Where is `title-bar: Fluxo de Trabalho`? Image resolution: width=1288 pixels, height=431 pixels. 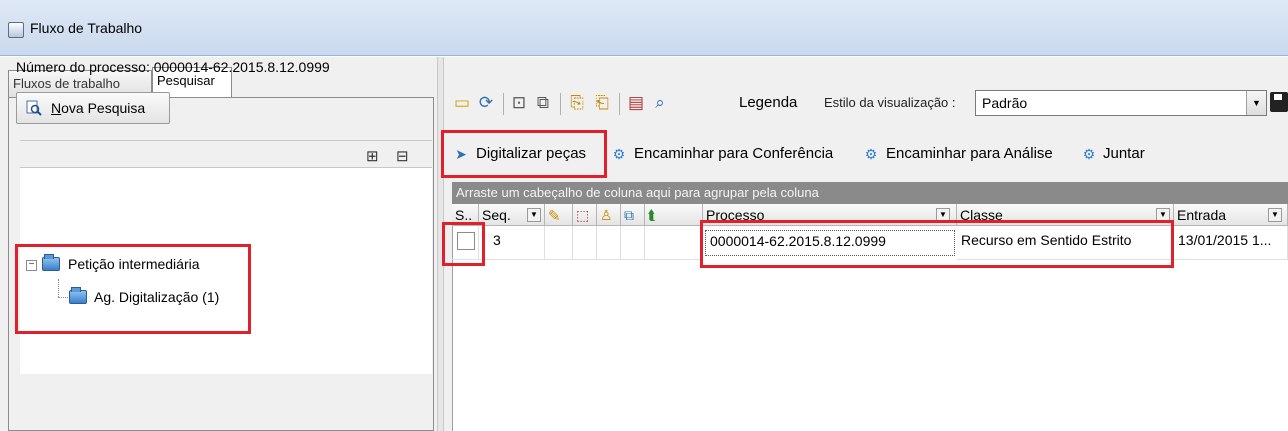
title-bar: Fluxo de Trabalho is located at coordinates (644, 28).